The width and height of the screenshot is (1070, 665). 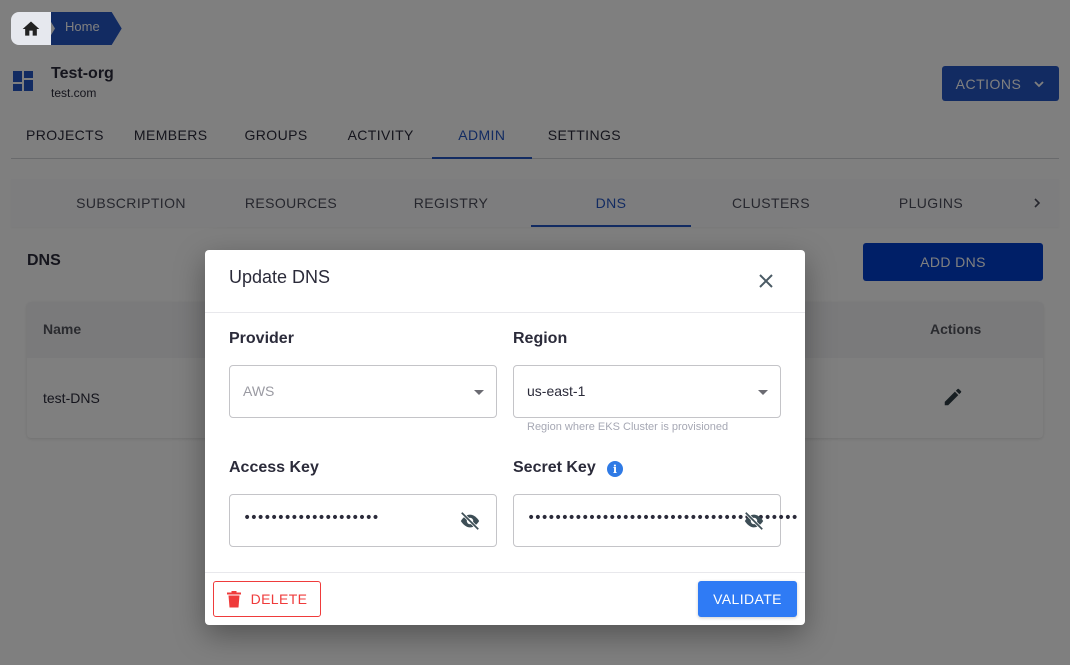 What do you see at coordinates (233, 598) in the screenshot?
I see `trash-icon` at bounding box center [233, 598].